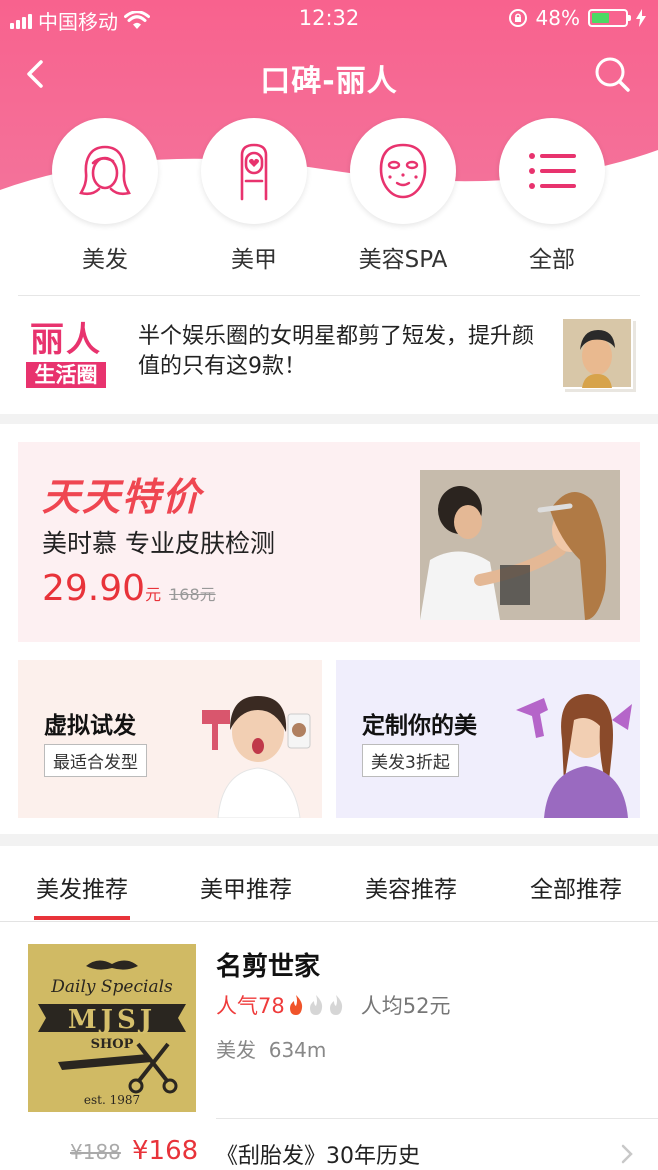  I want to click on tab-hair: 美发推荐, so click(82, 887).